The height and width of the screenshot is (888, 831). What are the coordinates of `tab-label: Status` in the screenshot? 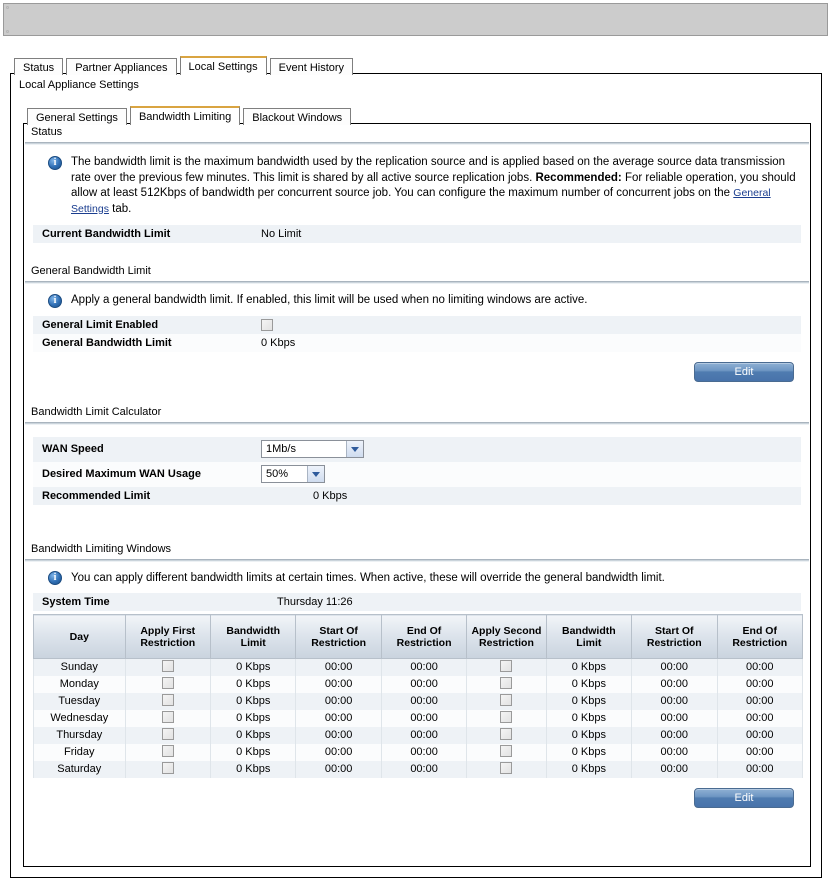 It's located at (39, 68).